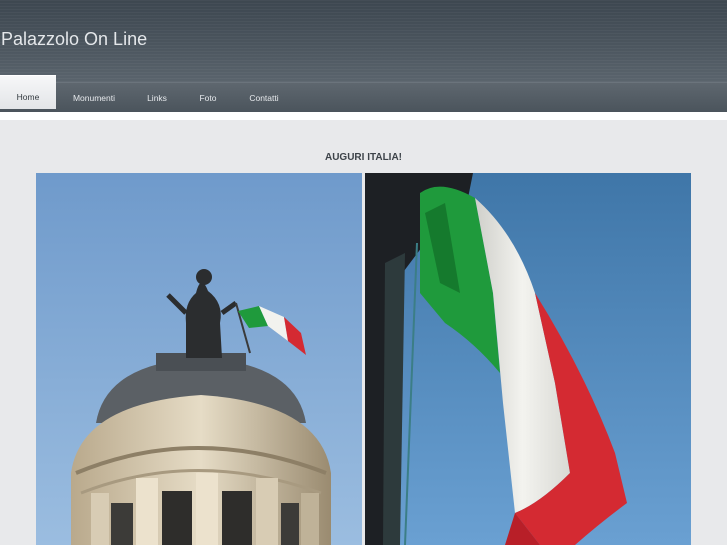 The height and width of the screenshot is (545, 727). What do you see at coordinates (363, 157) in the screenshot?
I see `page-headline: AUGURI ITALIA!` at bounding box center [363, 157].